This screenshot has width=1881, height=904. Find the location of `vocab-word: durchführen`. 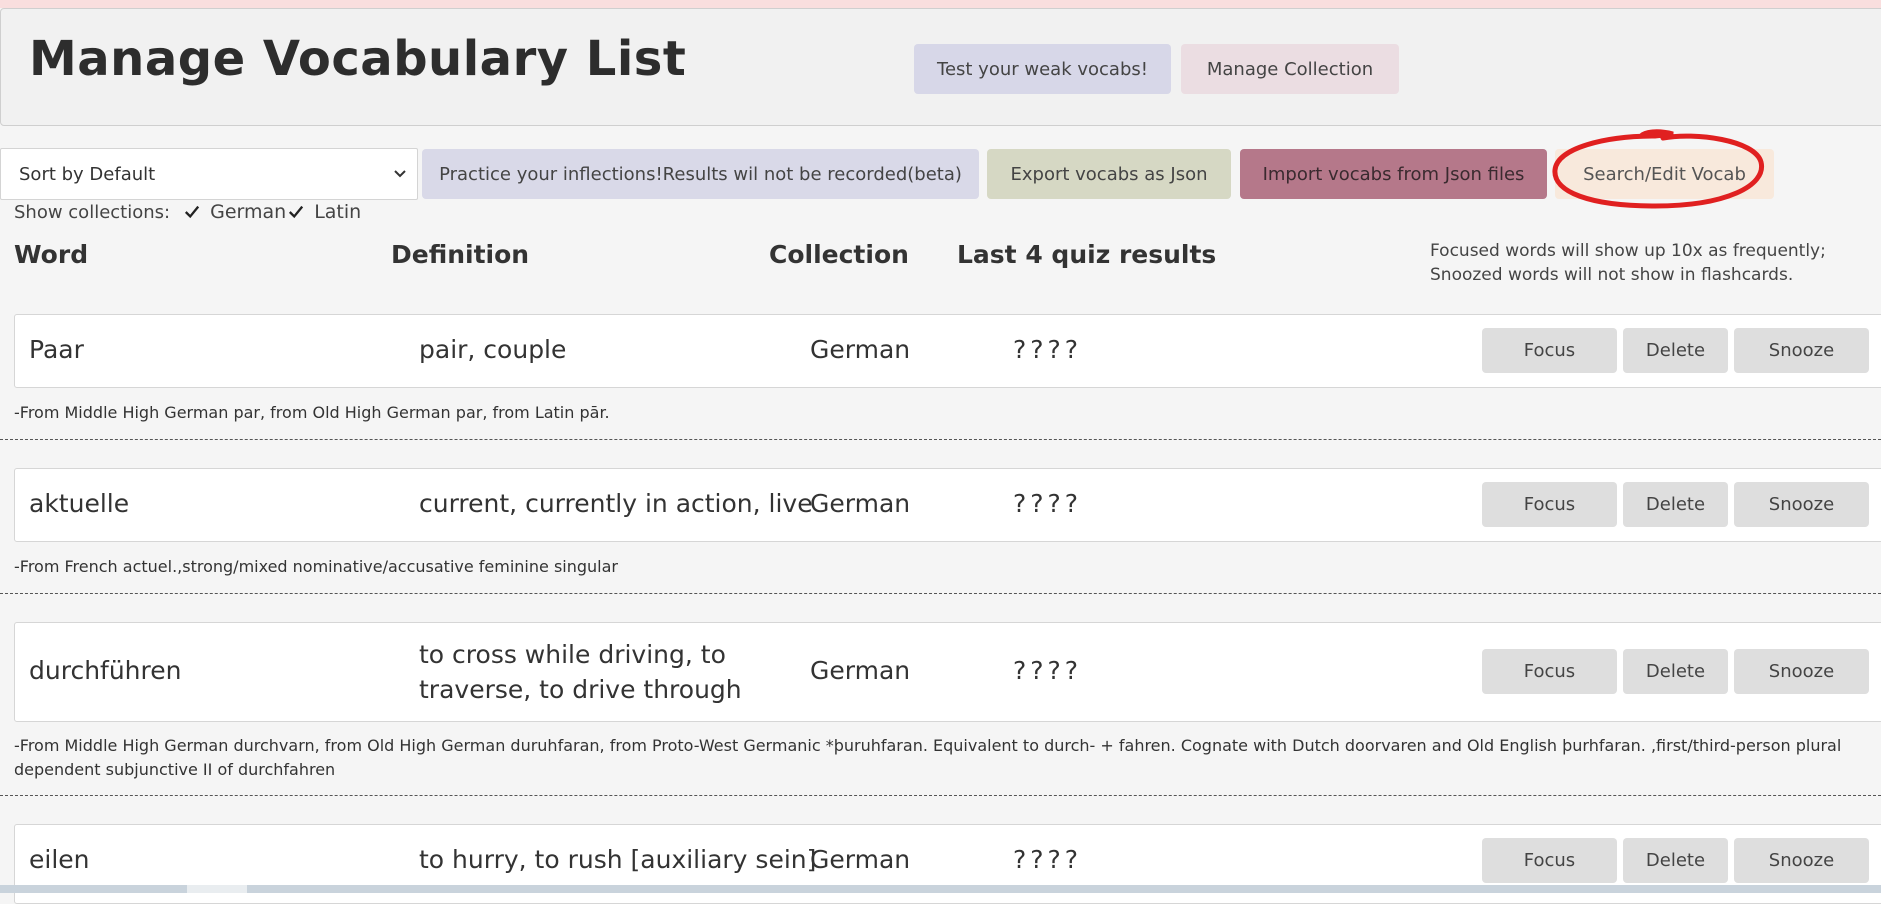

vocab-word: durchführen is located at coordinates (105, 670).